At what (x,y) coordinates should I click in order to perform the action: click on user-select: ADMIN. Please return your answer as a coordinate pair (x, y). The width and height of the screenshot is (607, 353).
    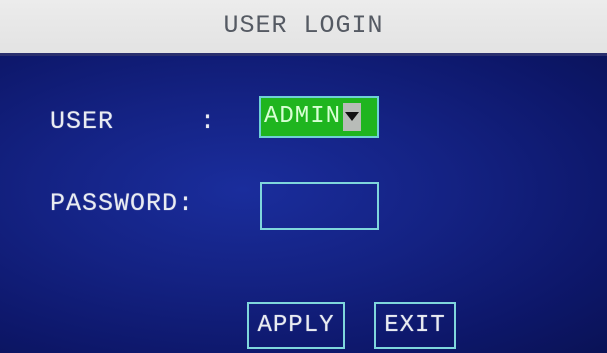
    Looking at the image, I should click on (319, 117).